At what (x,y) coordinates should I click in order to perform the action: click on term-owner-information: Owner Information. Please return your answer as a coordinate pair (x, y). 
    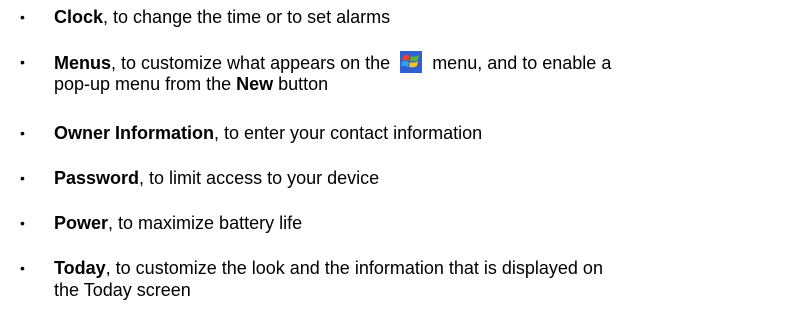
    Looking at the image, I should click on (134, 133).